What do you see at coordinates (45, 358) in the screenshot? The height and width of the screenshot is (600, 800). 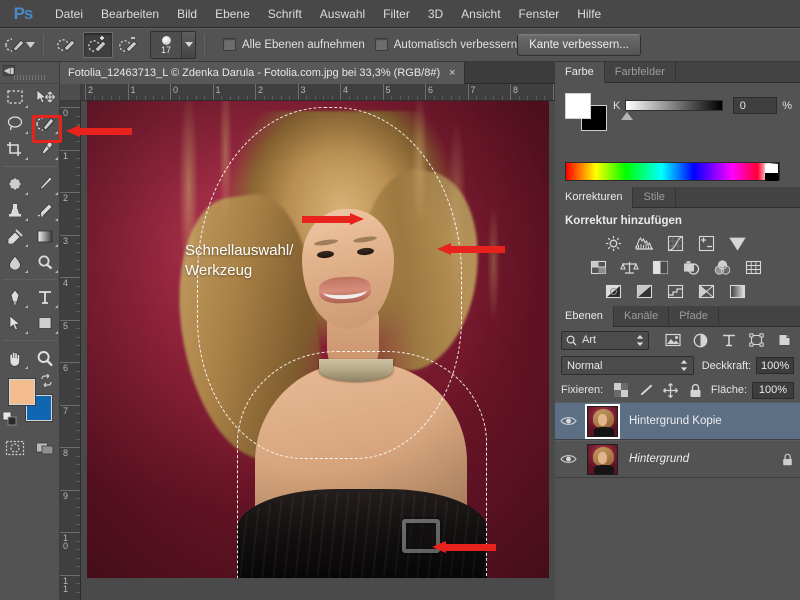 I see `zoom-tool` at bounding box center [45, 358].